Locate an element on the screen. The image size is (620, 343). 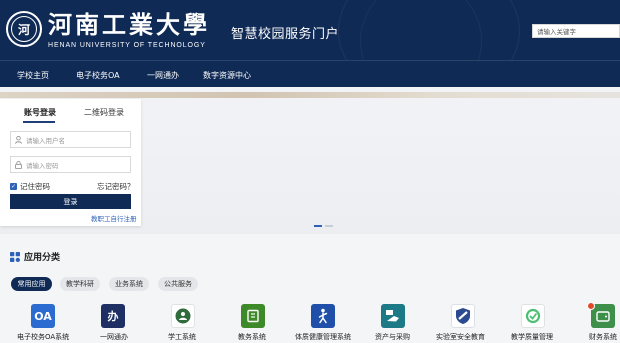
remember-label: 记住密码 is located at coordinates (35, 186).